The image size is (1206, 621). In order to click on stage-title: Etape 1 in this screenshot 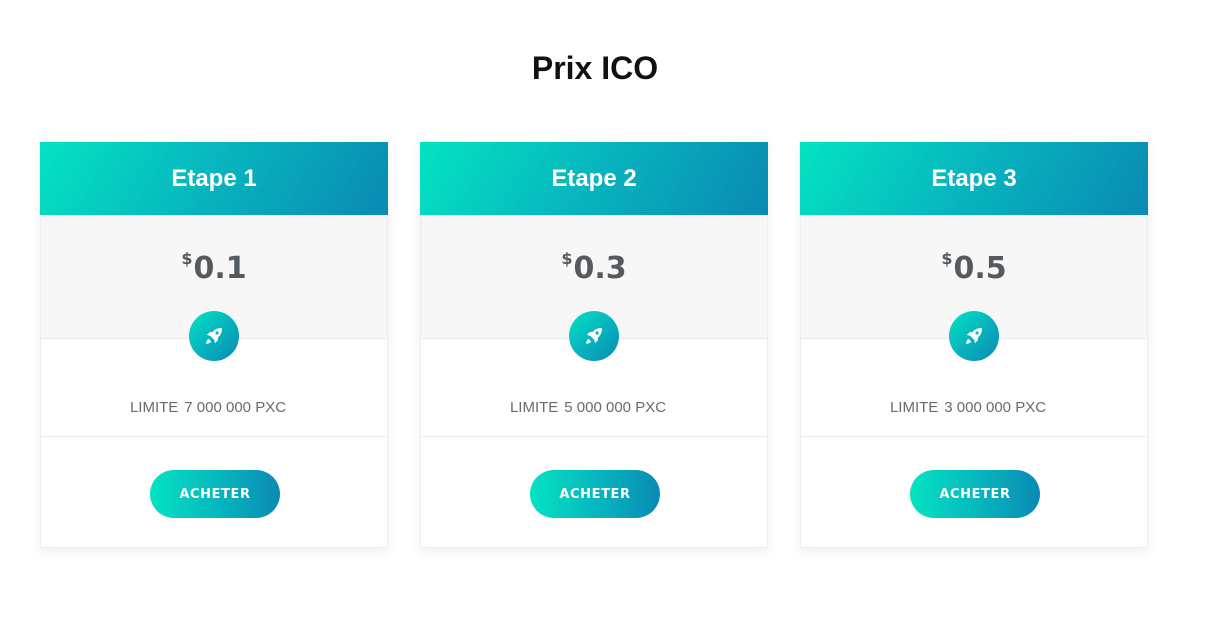, I will do `click(214, 178)`.